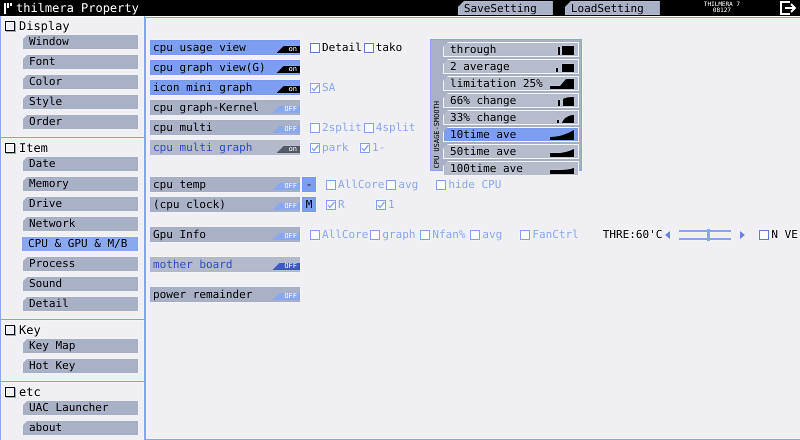 The height and width of the screenshot is (440, 800). I want to click on sidebar-group-label: Item, so click(33, 147).